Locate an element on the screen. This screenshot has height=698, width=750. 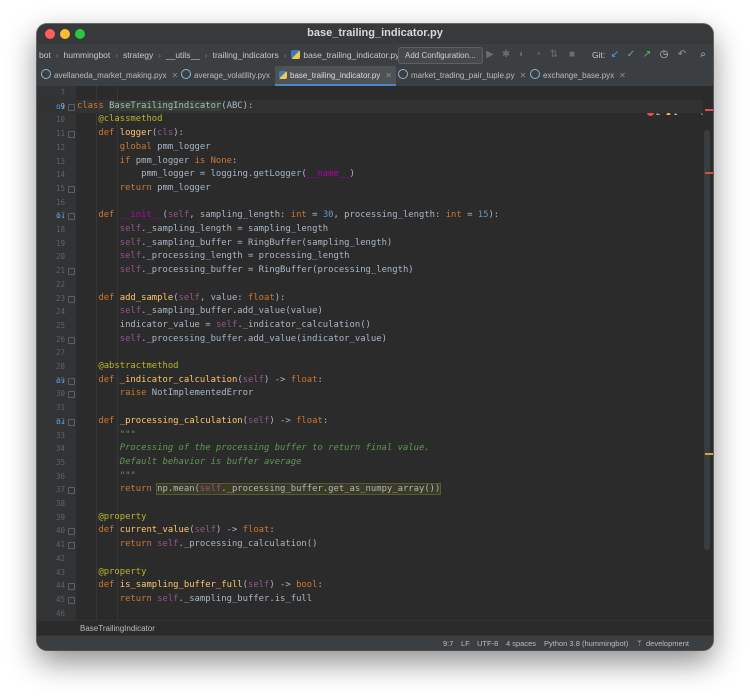
coverage-icon: ◐ is located at coordinates (522, 54).